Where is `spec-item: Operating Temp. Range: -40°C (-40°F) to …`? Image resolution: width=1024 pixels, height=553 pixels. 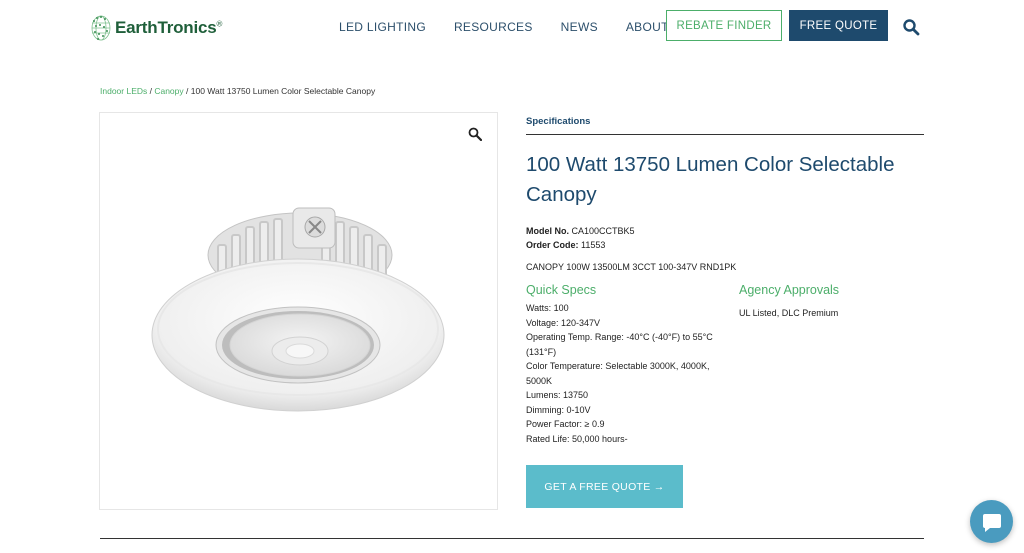 spec-item: Operating Temp. Range: -40°C (-40°F) to … is located at coordinates (619, 344).